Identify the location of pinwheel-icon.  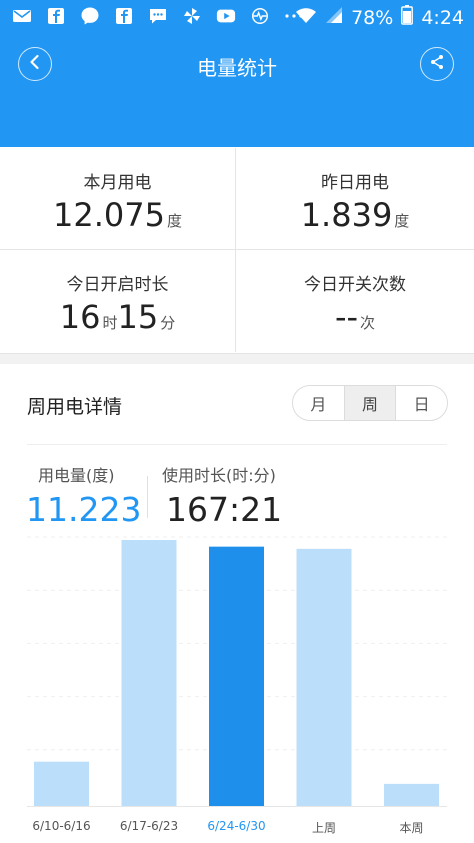
(192, 16).